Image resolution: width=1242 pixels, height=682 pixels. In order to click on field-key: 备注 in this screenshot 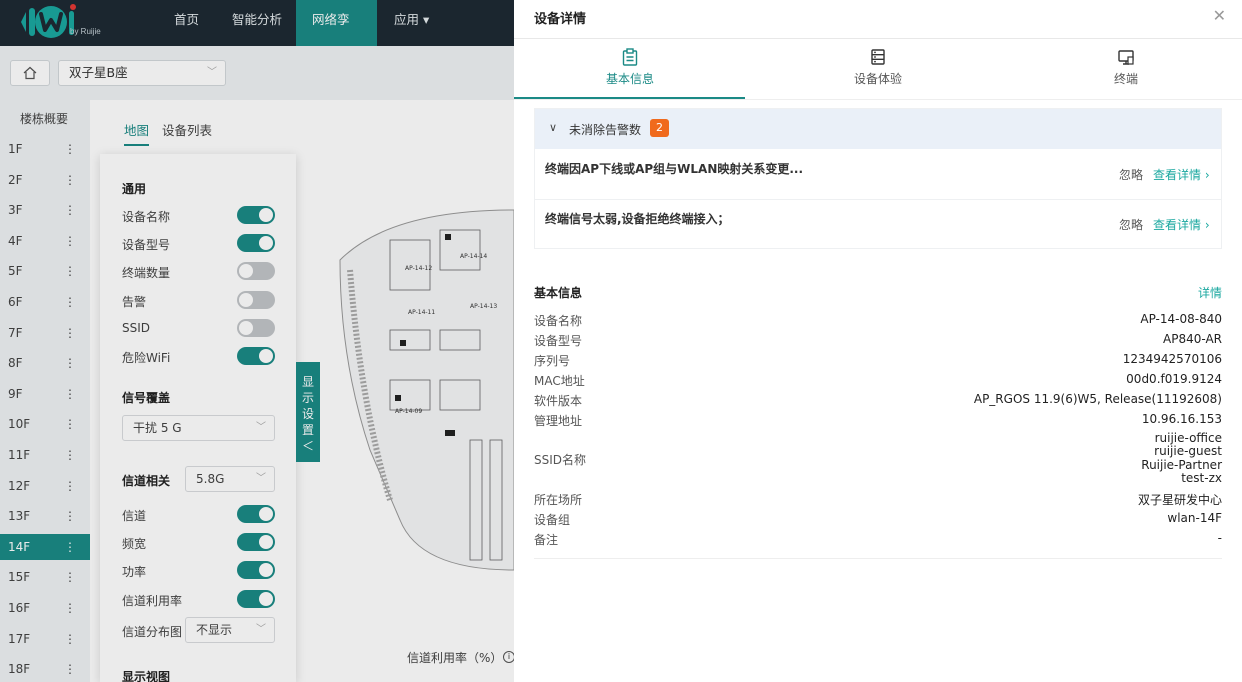, I will do `click(546, 540)`.